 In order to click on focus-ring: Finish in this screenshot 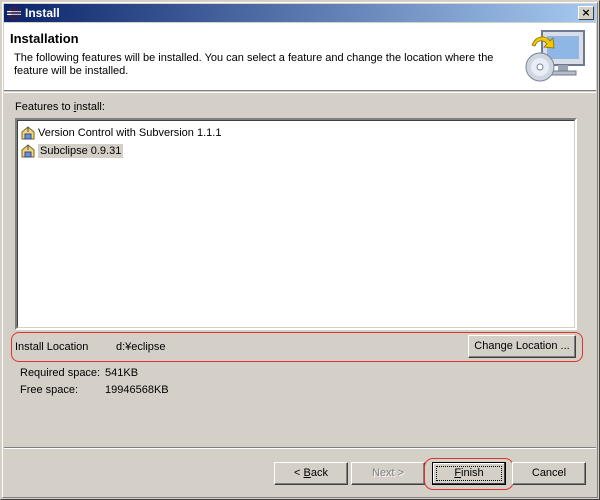, I will do `click(469, 473)`.